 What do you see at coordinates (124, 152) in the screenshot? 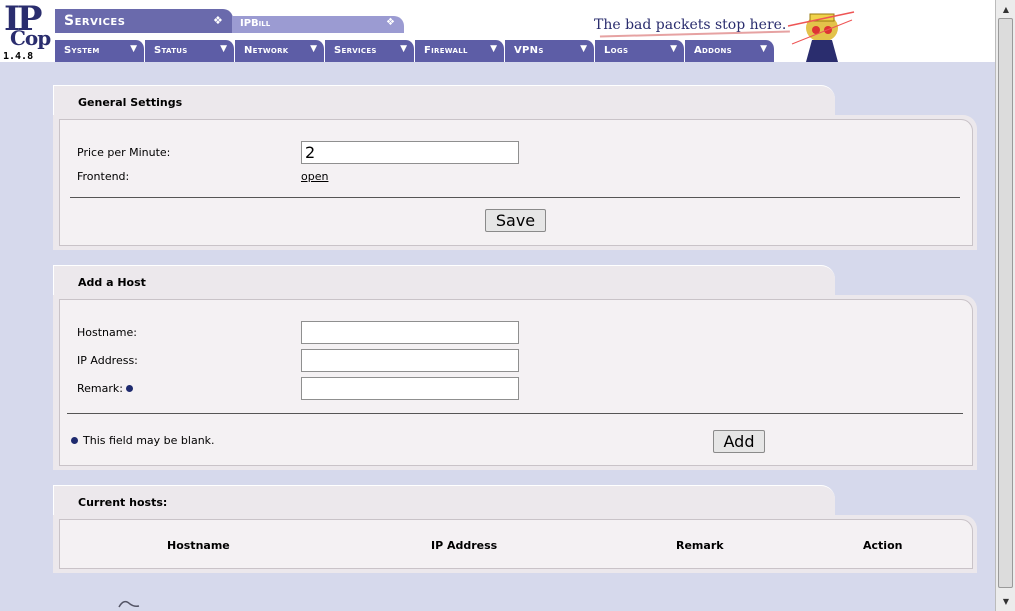
I see `price-label: Price per Minute:` at bounding box center [124, 152].